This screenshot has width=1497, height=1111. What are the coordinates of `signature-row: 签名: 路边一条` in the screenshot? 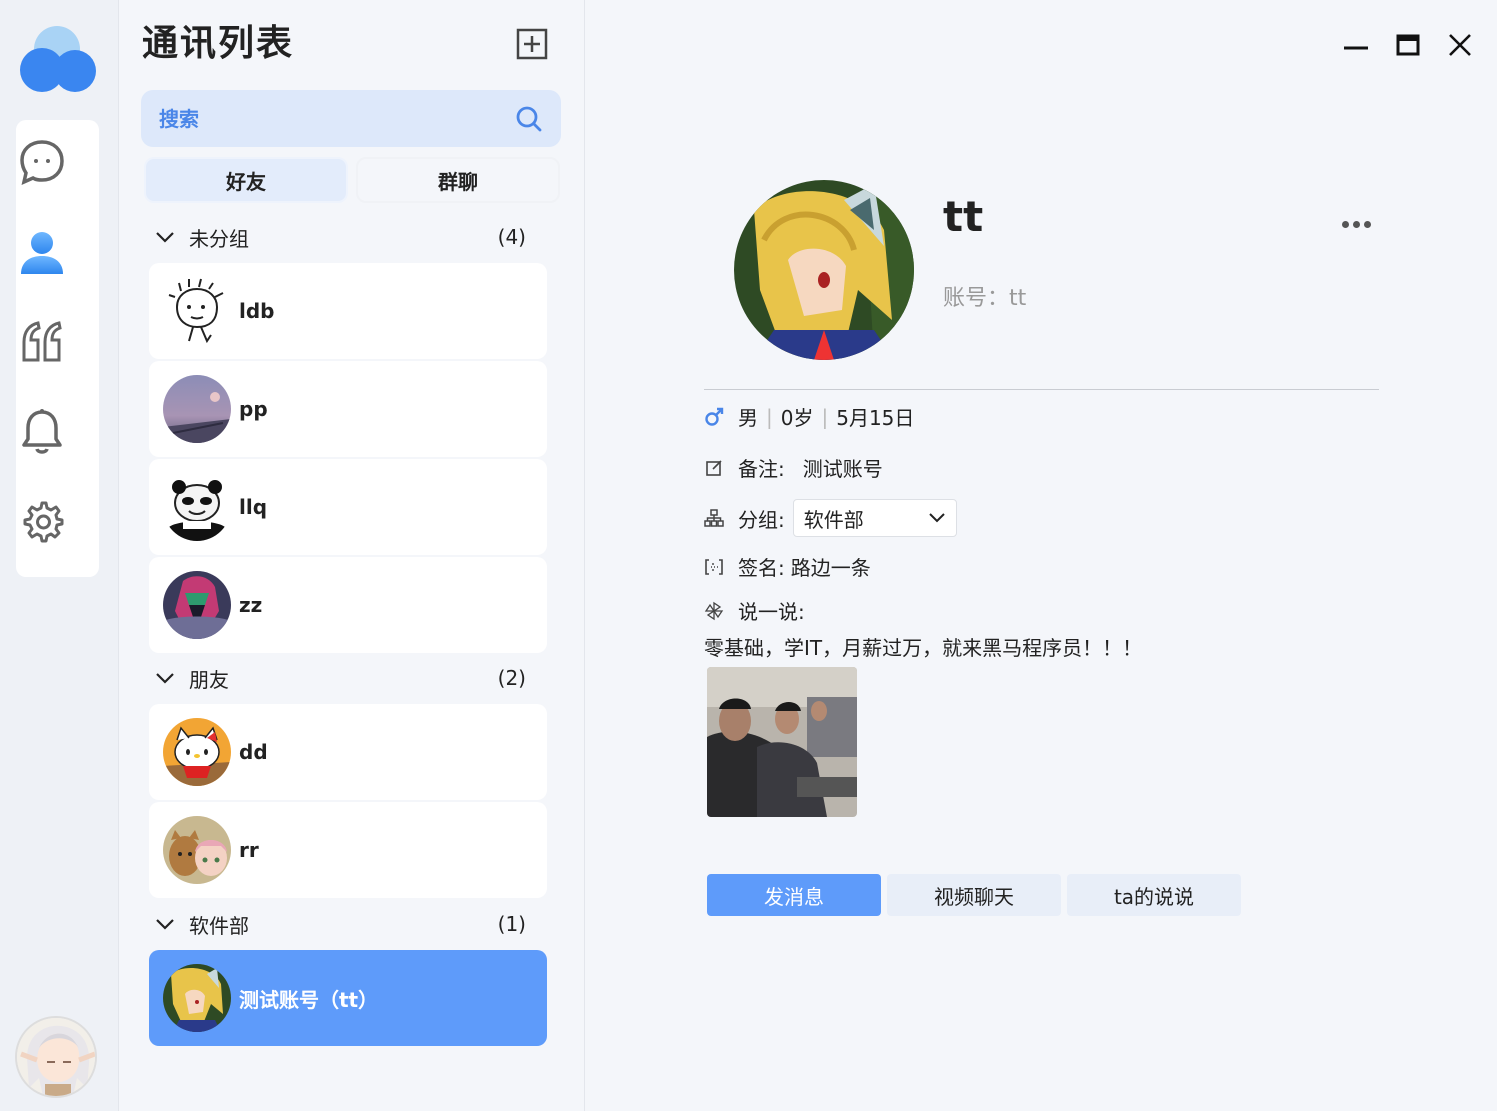 It's located at (787, 566).